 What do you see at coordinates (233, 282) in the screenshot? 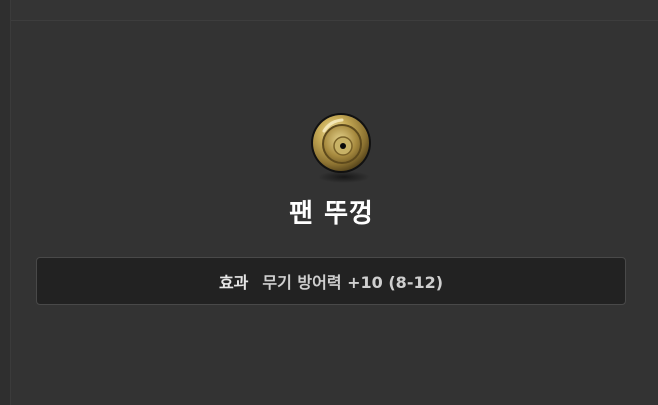
I see `effect-label: 효과` at bounding box center [233, 282].